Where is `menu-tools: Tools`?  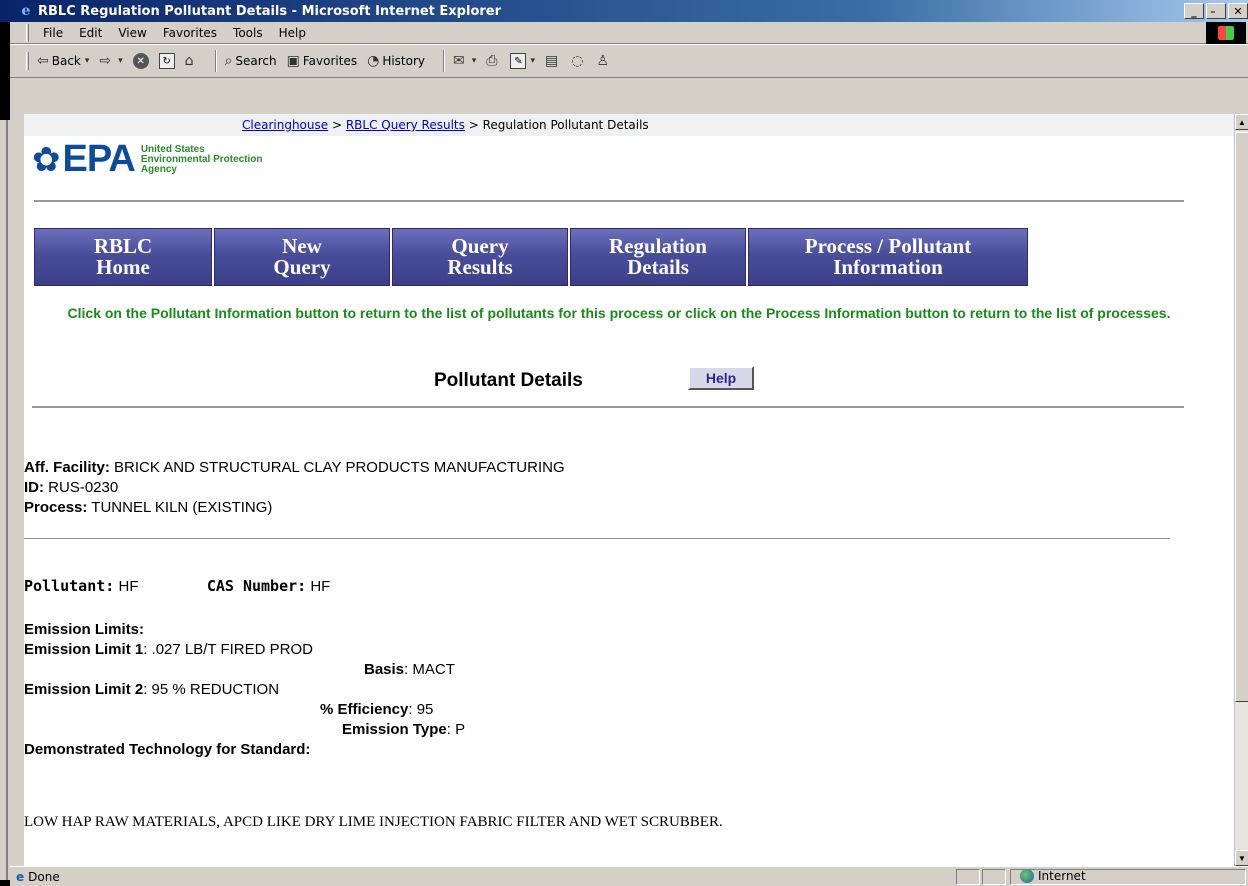
menu-tools: Tools is located at coordinates (250, 33).